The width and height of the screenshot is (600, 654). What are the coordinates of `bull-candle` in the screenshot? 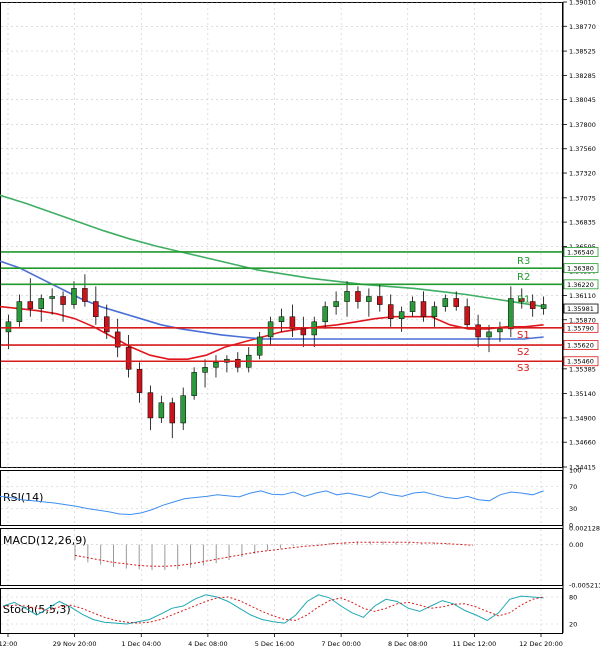 It's located at (194, 383).